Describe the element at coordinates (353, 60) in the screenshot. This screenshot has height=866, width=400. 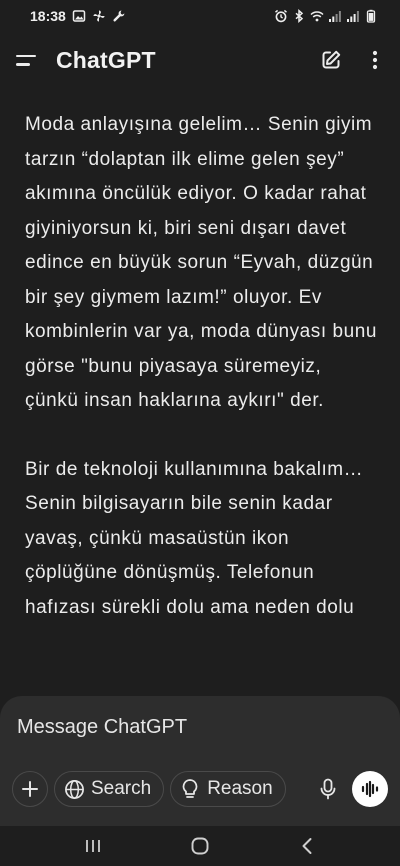
I see `header-actions` at that location.